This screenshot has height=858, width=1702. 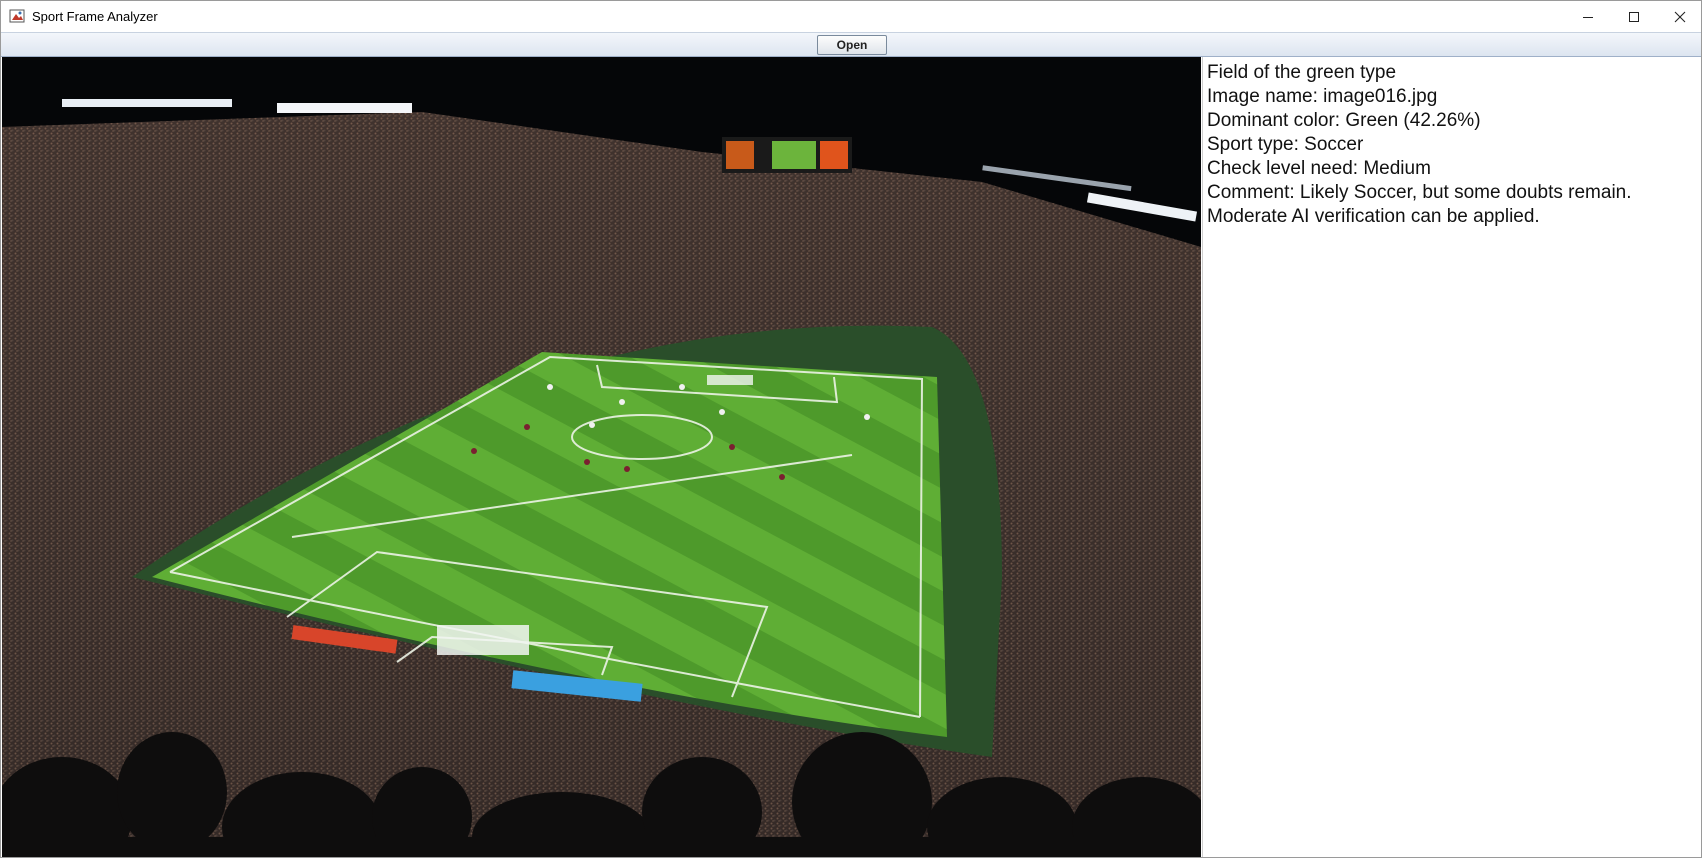 What do you see at coordinates (95, 16) in the screenshot?
I see `window-title: Sport Frame Analyzer` at bounding box center [95, 16].